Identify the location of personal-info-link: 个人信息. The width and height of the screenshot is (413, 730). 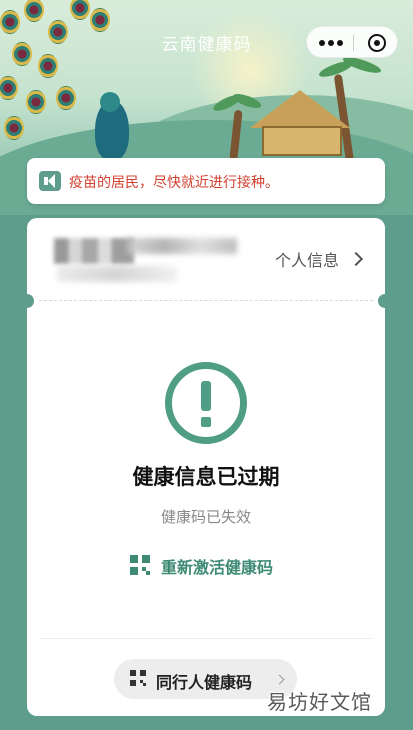
(319, 259).